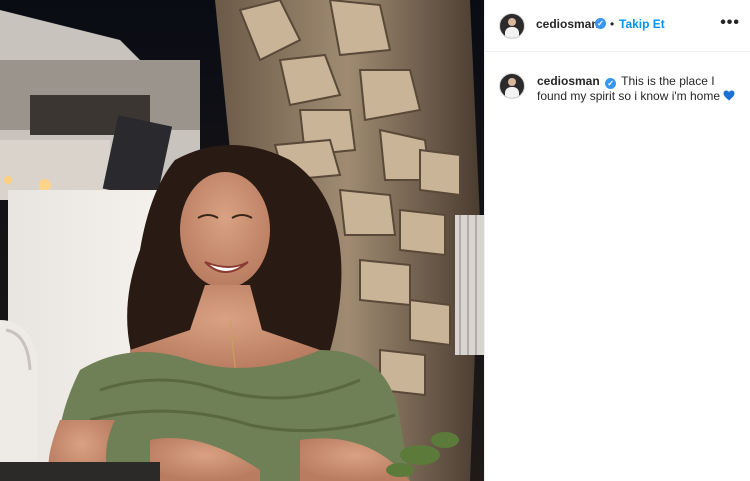 This screenshot has width=750, height=481. What do you see at coordinates (617, 26) in the screenshot?
I see `post-header: cediosman ✓ • Takip Et •••` at bounding box center [617, 26].